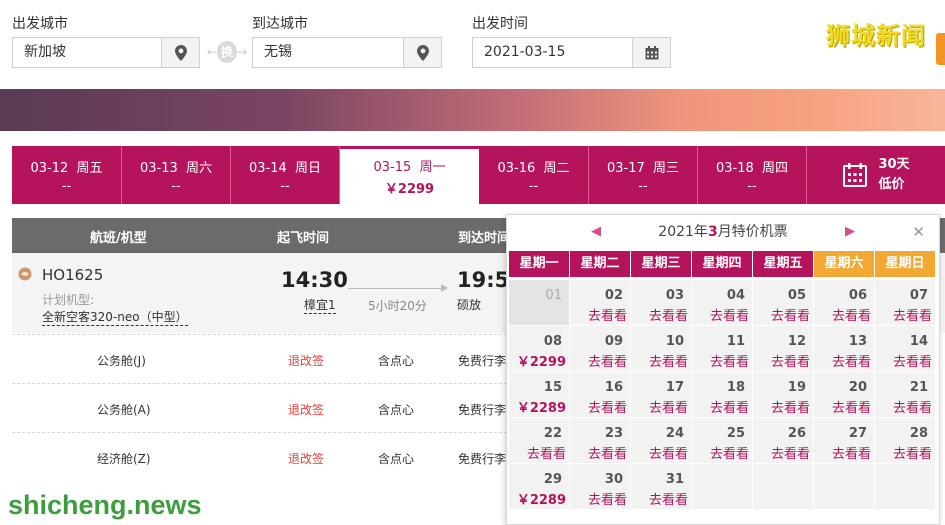 The image size is (945, 525). Describe the element at coordinates (722, 302) in the screenshot. I see `calendar-day: 04 去看看` at that location.